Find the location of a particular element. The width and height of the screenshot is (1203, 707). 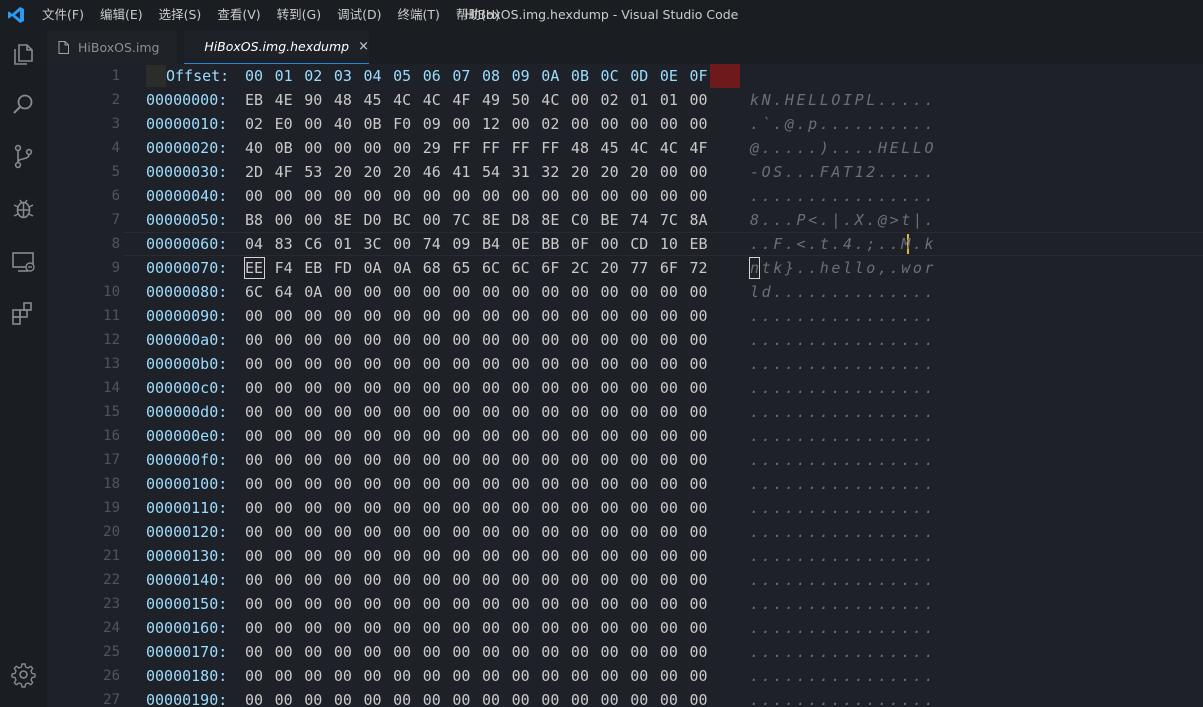

row-offset: 00000120: is located at coordinates (187, 532).